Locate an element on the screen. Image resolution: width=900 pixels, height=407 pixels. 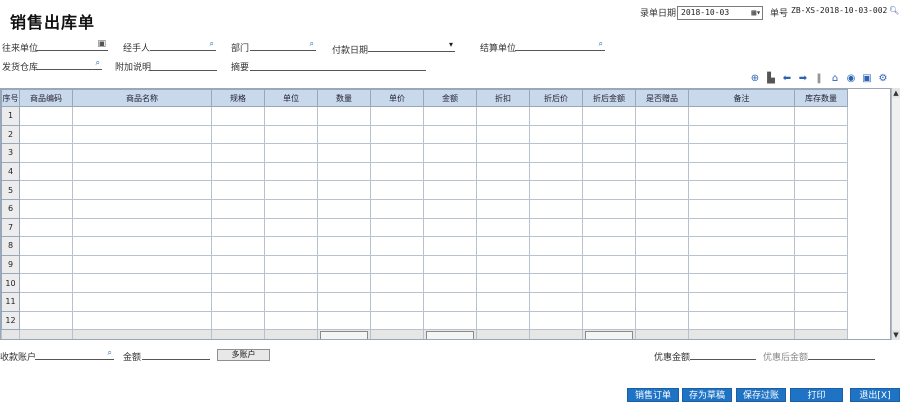
exit-button: 退出[X] is located at coordinates (875, 395).